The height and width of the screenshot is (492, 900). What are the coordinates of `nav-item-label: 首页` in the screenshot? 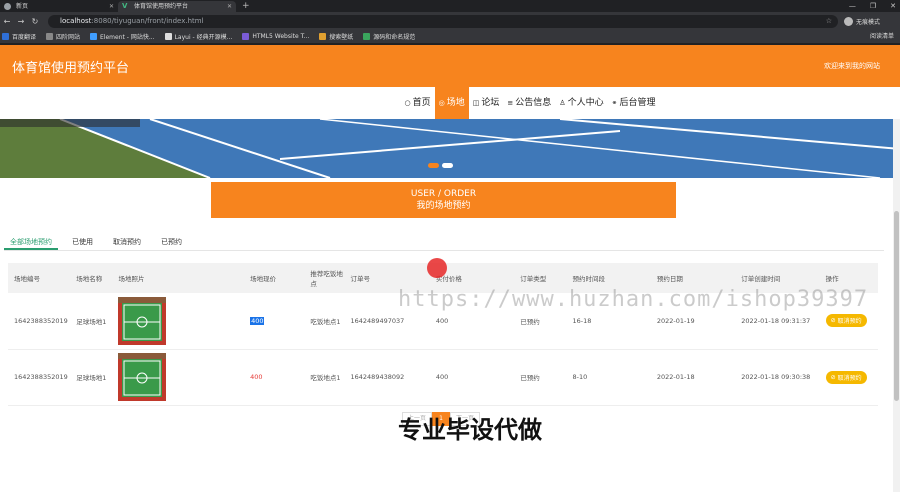 It's located at (421, 103).